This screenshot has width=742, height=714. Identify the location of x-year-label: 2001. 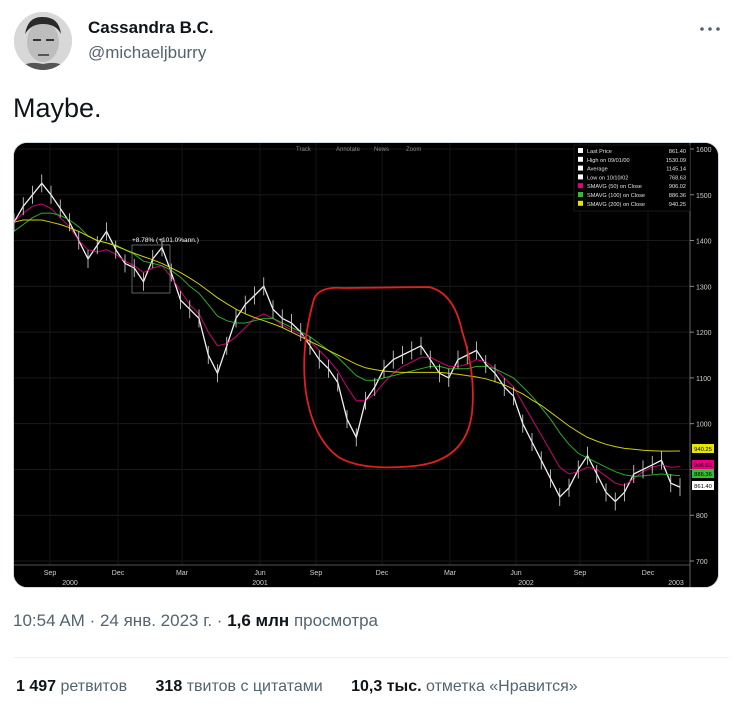
(260, 583).